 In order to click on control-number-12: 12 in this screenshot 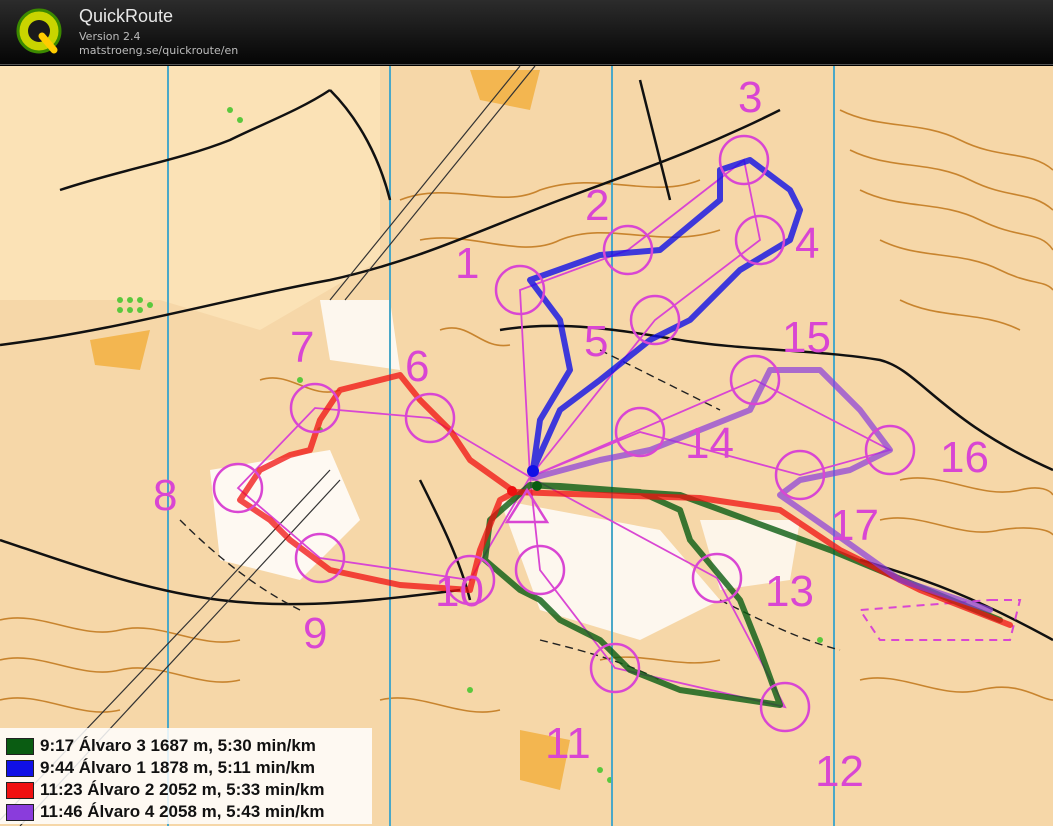, I will do `click(839, 771)`.